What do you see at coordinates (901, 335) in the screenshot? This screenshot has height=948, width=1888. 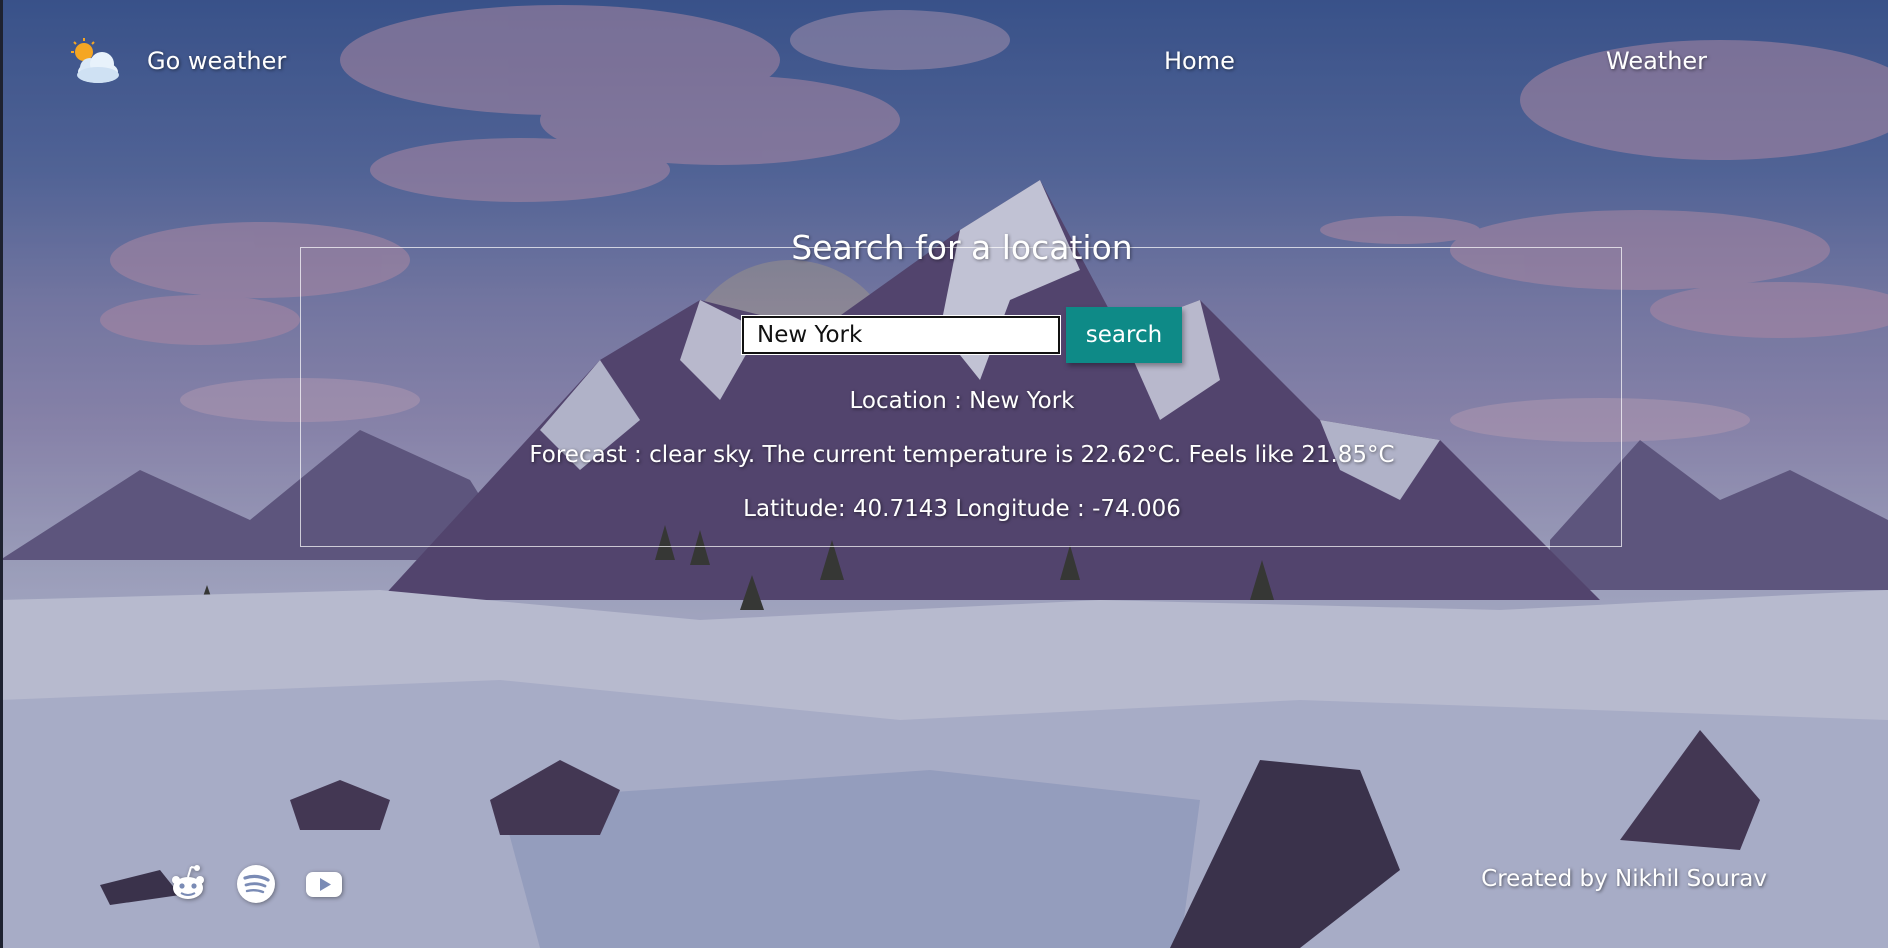 I see `location-search-input` at bounding box center [901, 335].